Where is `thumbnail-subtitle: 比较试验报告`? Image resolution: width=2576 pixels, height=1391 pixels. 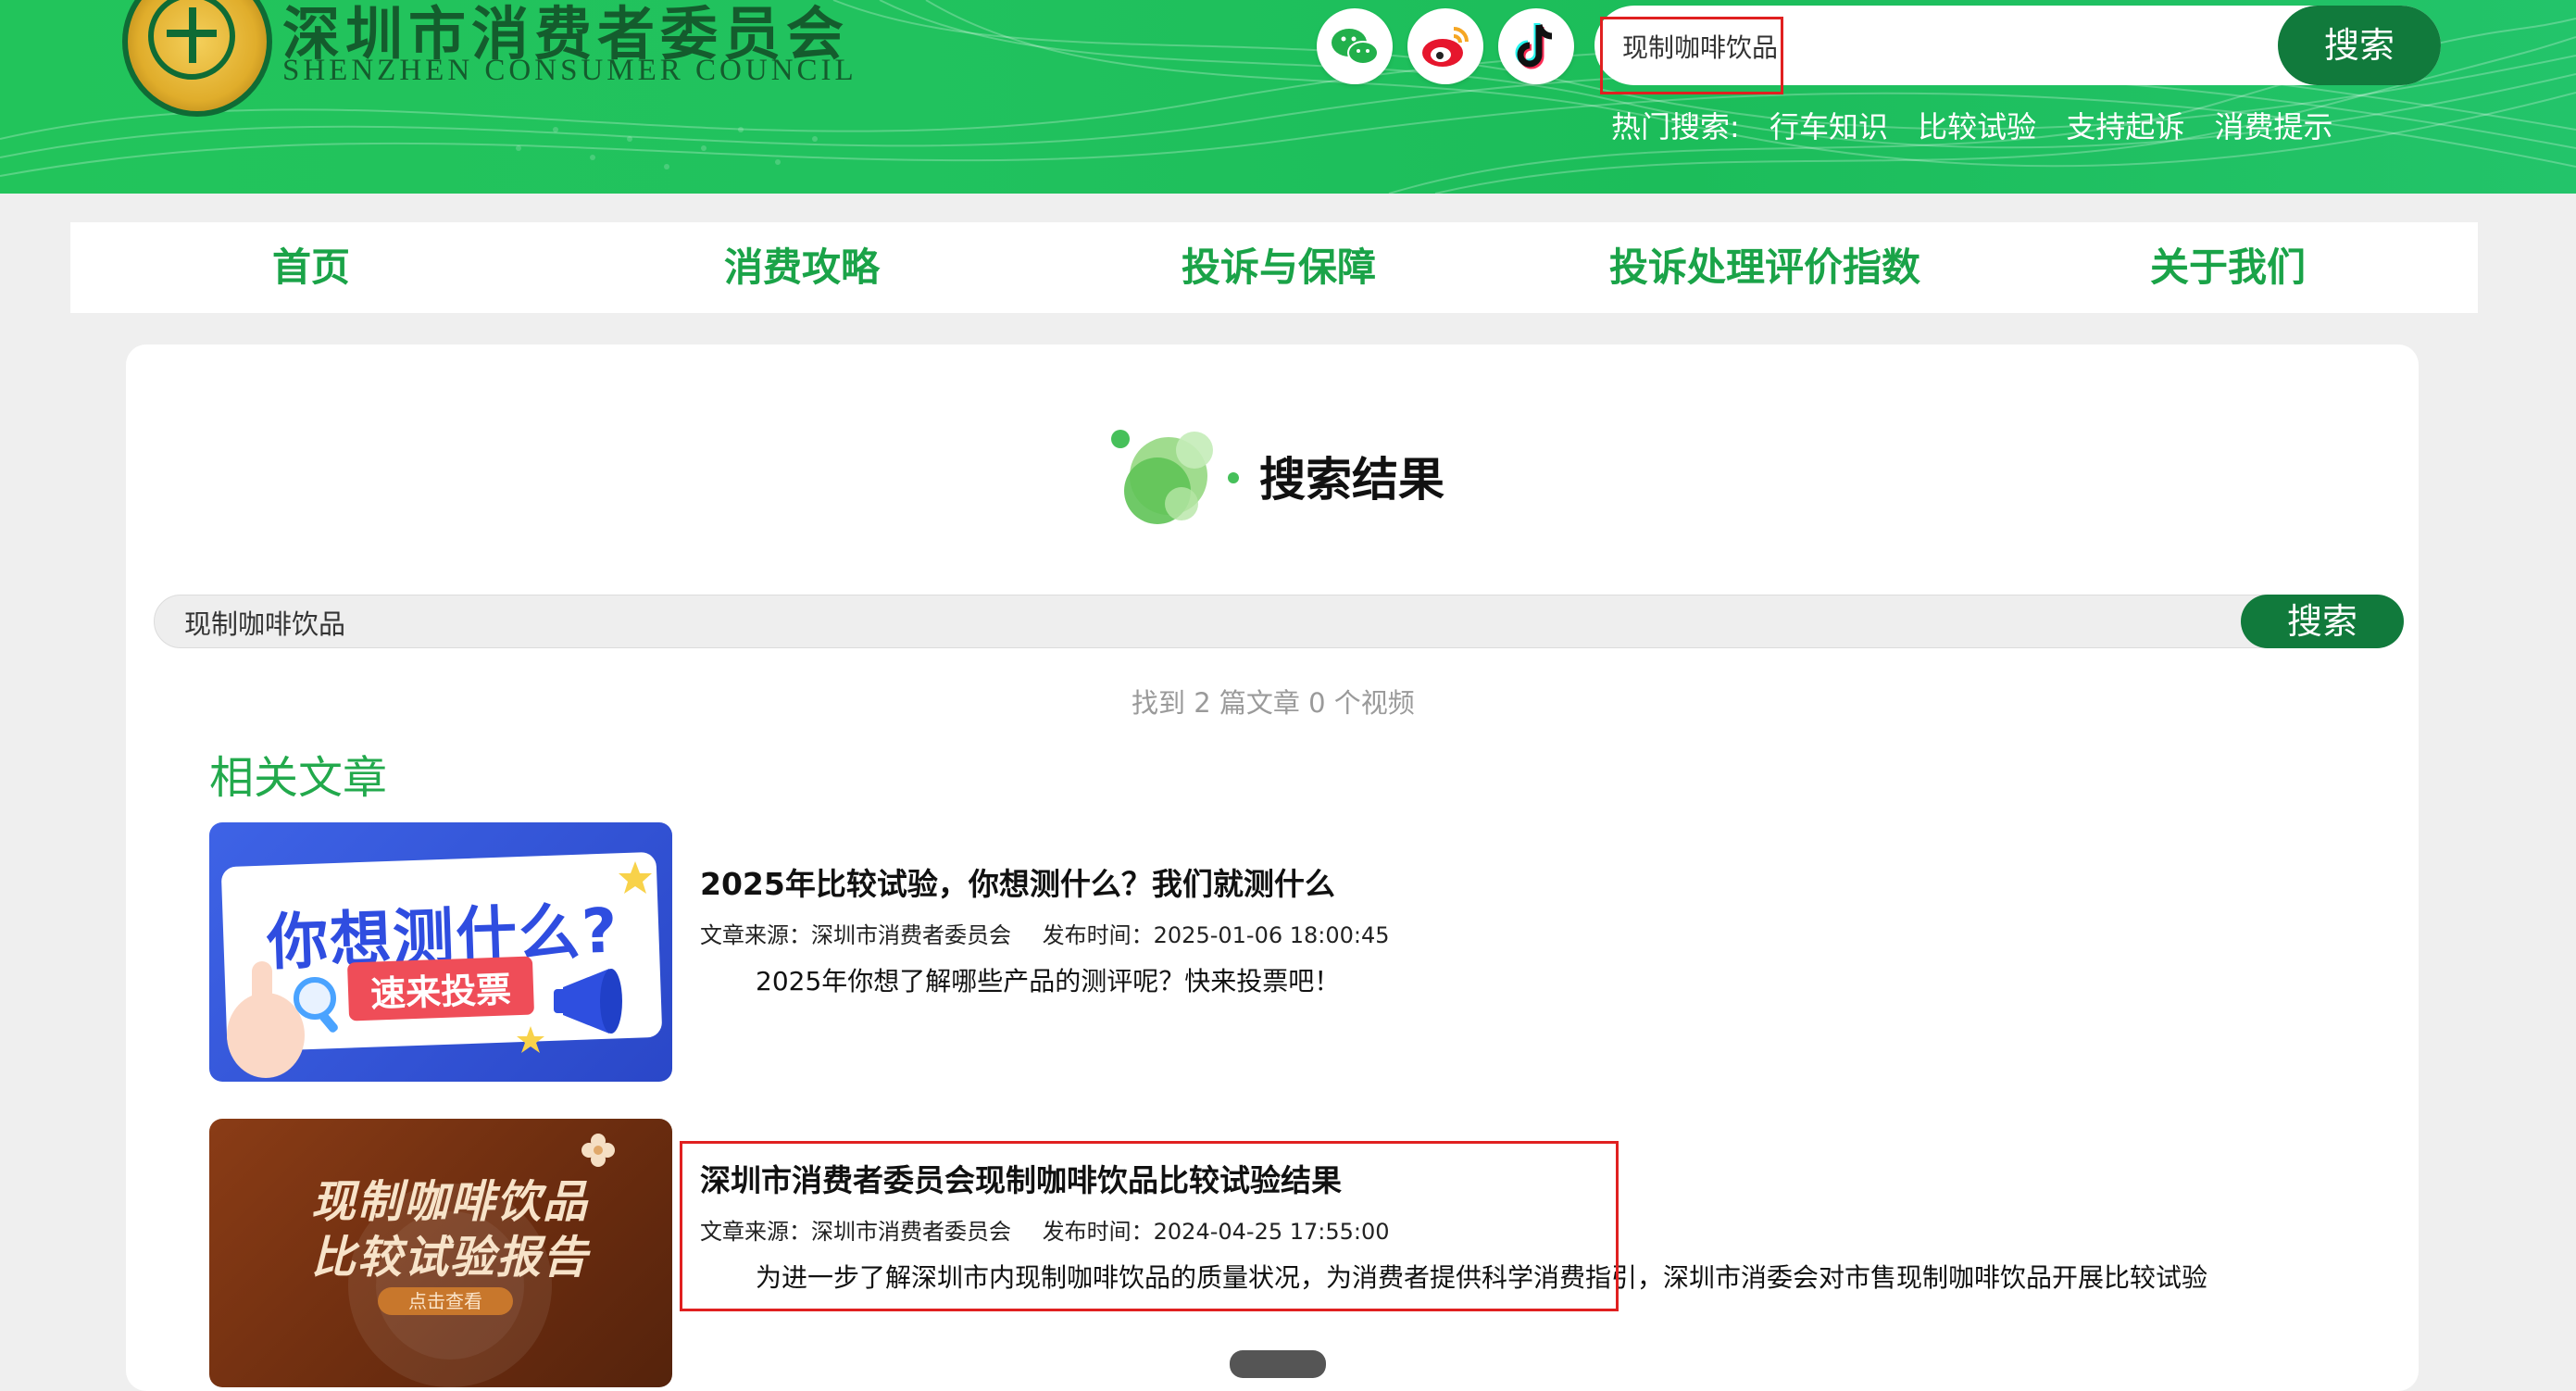
thumbnail-subtitle: 比较试验报告 is located at coordinates (451, 1258).